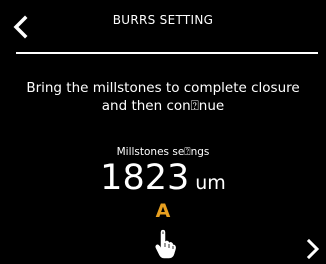 Image resolution: width=326 pixels, height=264 pixels. Describe the element at coordinates (163, 211) in the screenshot. I see `mode-indicator: A` at that location.